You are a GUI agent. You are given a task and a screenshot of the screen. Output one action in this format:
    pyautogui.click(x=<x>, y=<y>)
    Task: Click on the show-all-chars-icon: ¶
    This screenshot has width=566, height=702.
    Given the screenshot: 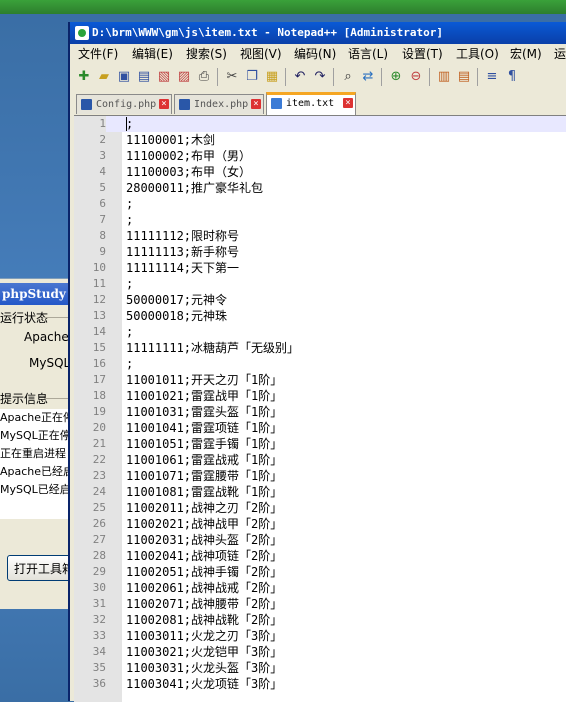 What is the action you would take?
    pyautogui.click(x=512, y=77)
    